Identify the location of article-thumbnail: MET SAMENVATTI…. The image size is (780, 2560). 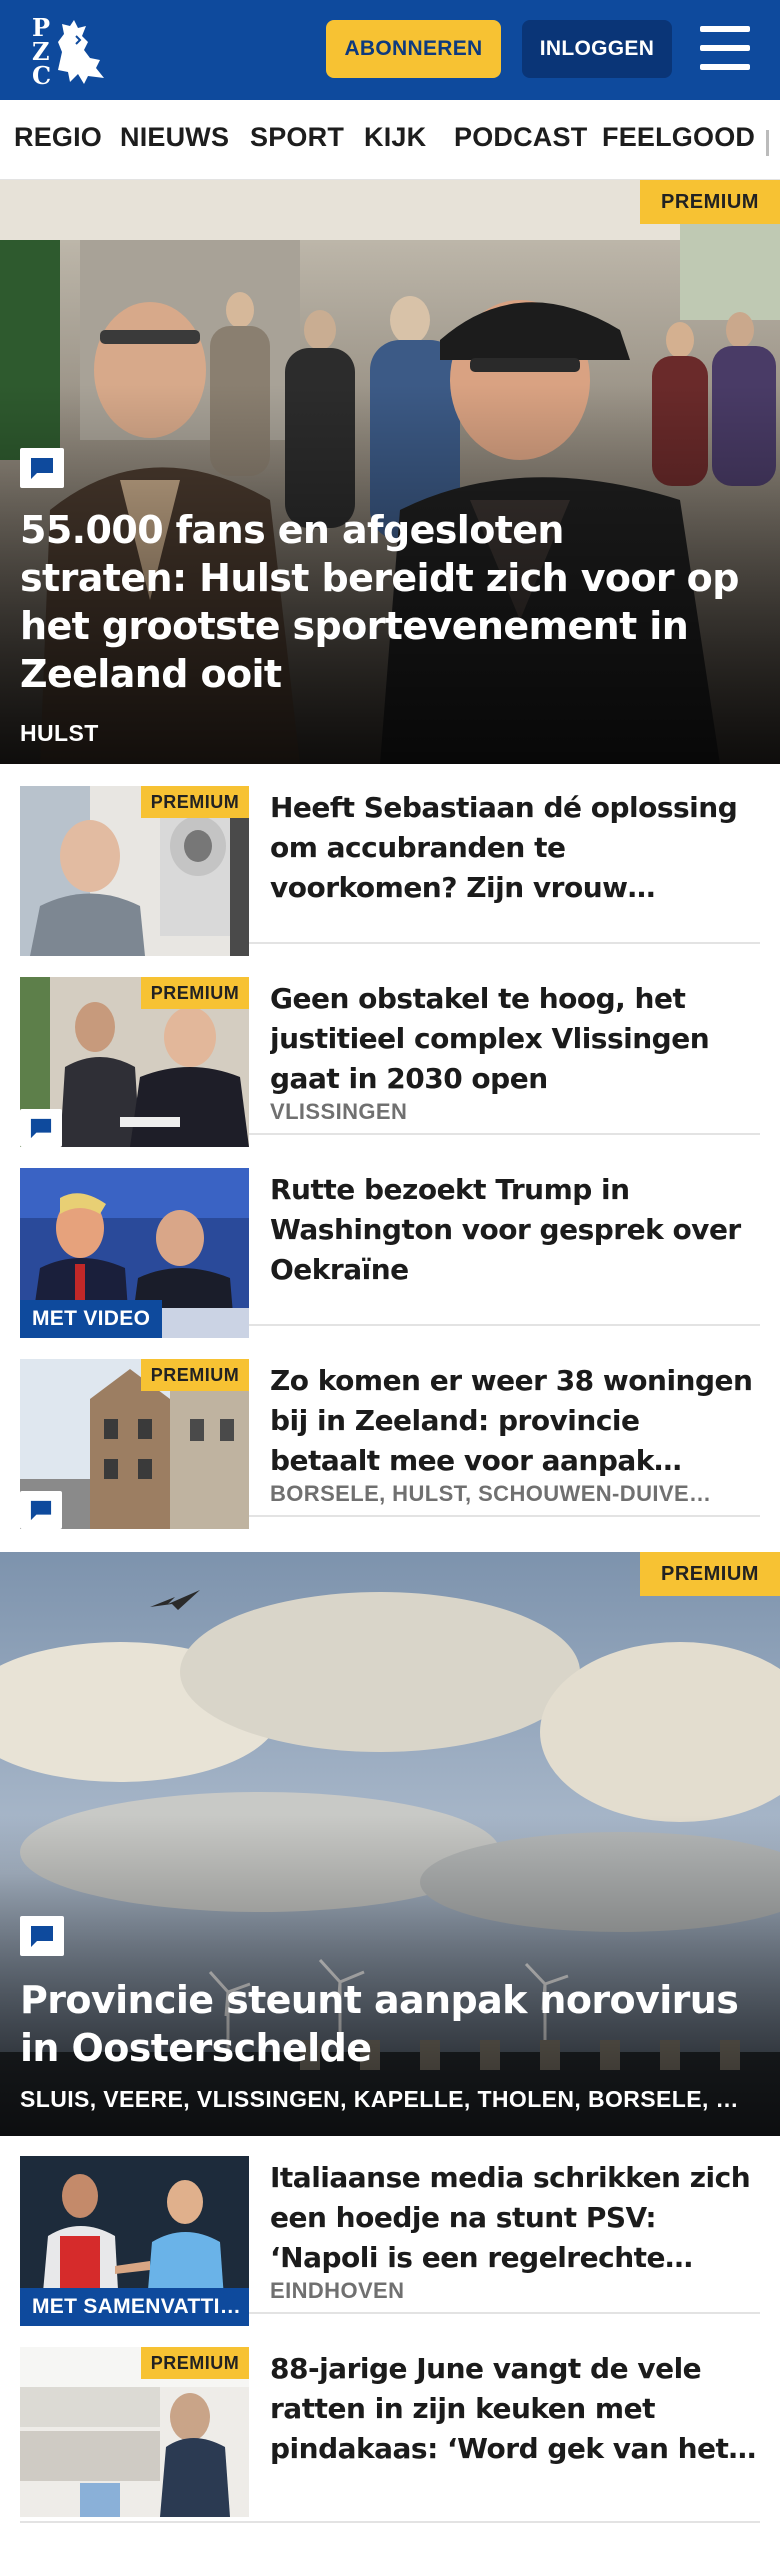
(134, 2241).